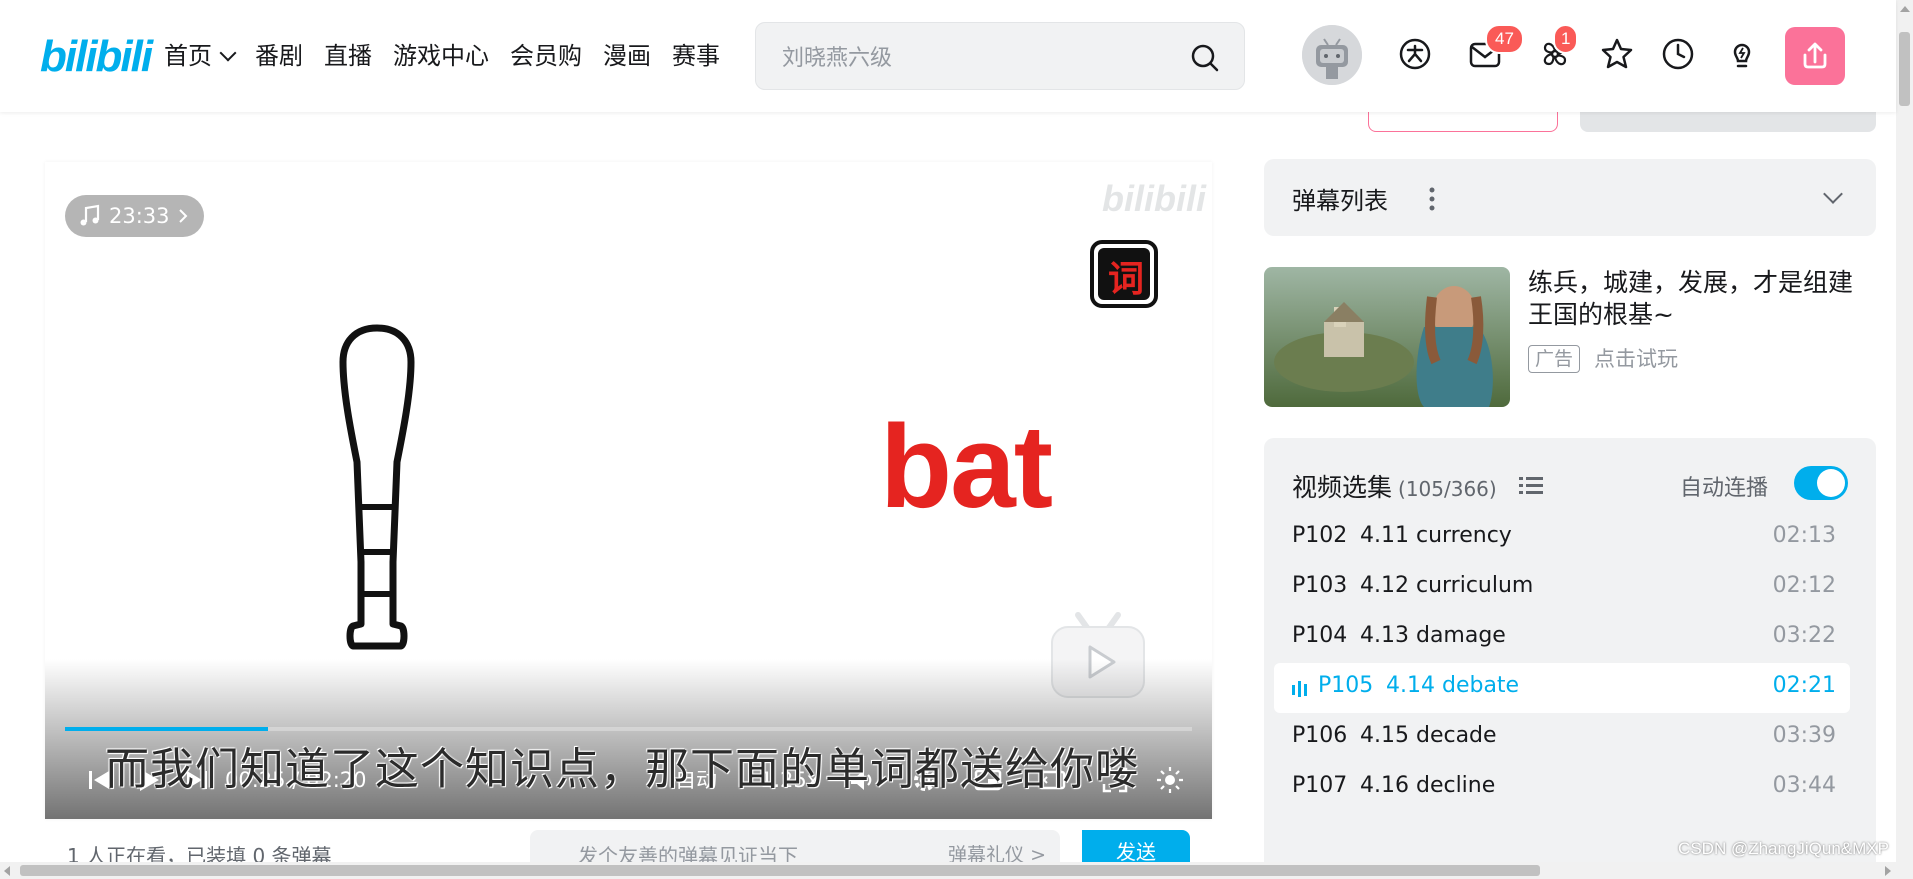 Image resolution: width=1913 pixels, height=879 pixels. I want to click on search-input, so click(982, 58).